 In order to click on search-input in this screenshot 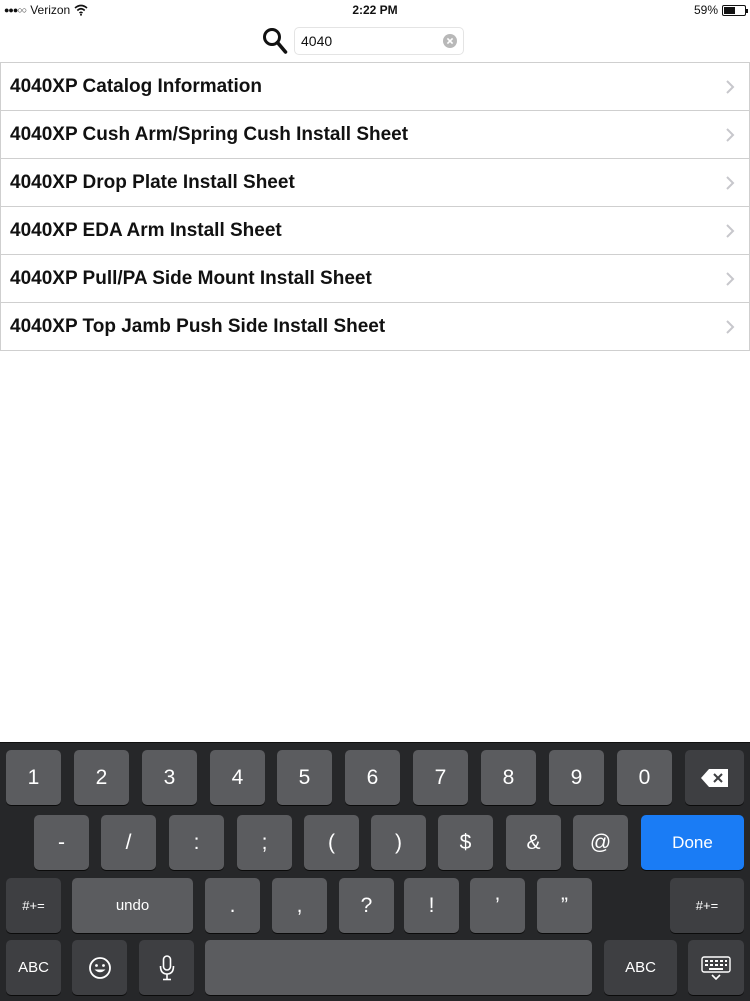, I will do `click(372, 40)`.